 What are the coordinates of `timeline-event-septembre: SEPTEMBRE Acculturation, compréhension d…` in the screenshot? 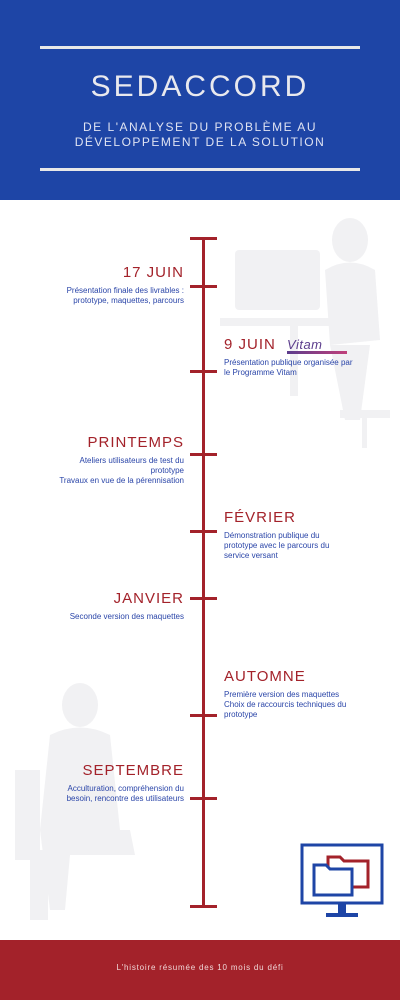 It's located at (125, 783).